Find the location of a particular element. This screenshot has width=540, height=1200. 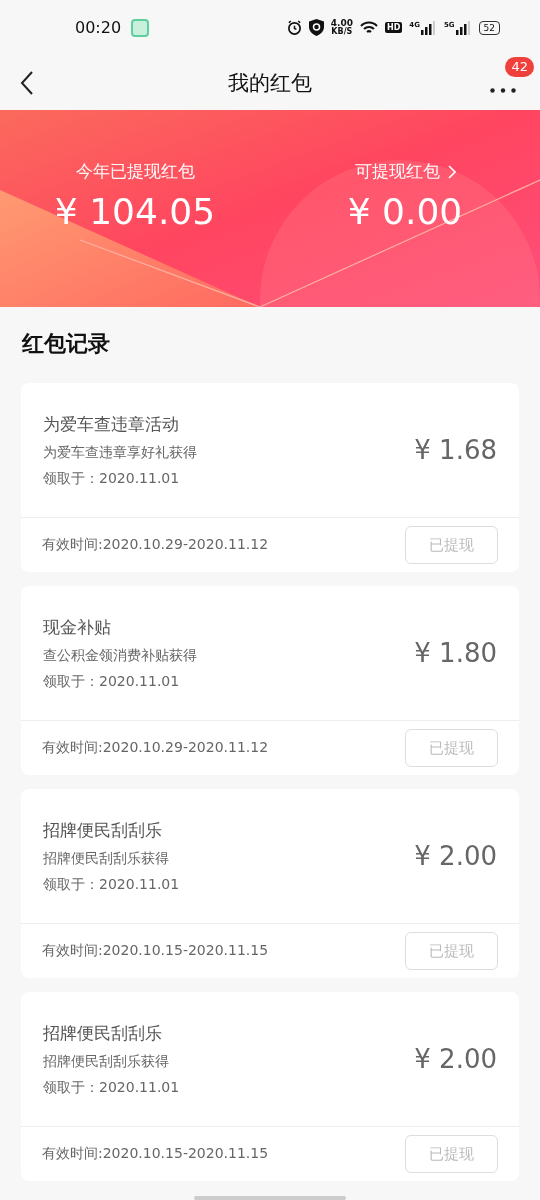

section-title: 红包记录 is located at coordinates (65, 344).